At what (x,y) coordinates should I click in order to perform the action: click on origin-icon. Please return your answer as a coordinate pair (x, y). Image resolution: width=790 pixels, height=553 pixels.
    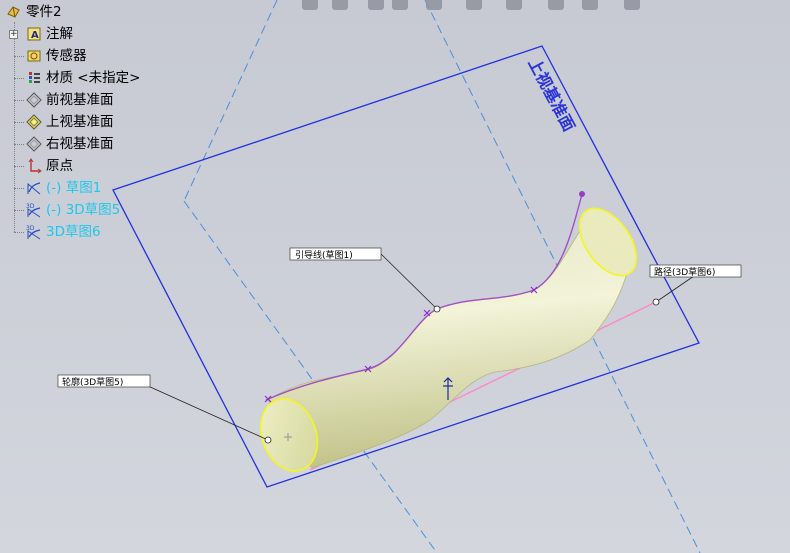
    Looking at the image, I should click on (34, 166).